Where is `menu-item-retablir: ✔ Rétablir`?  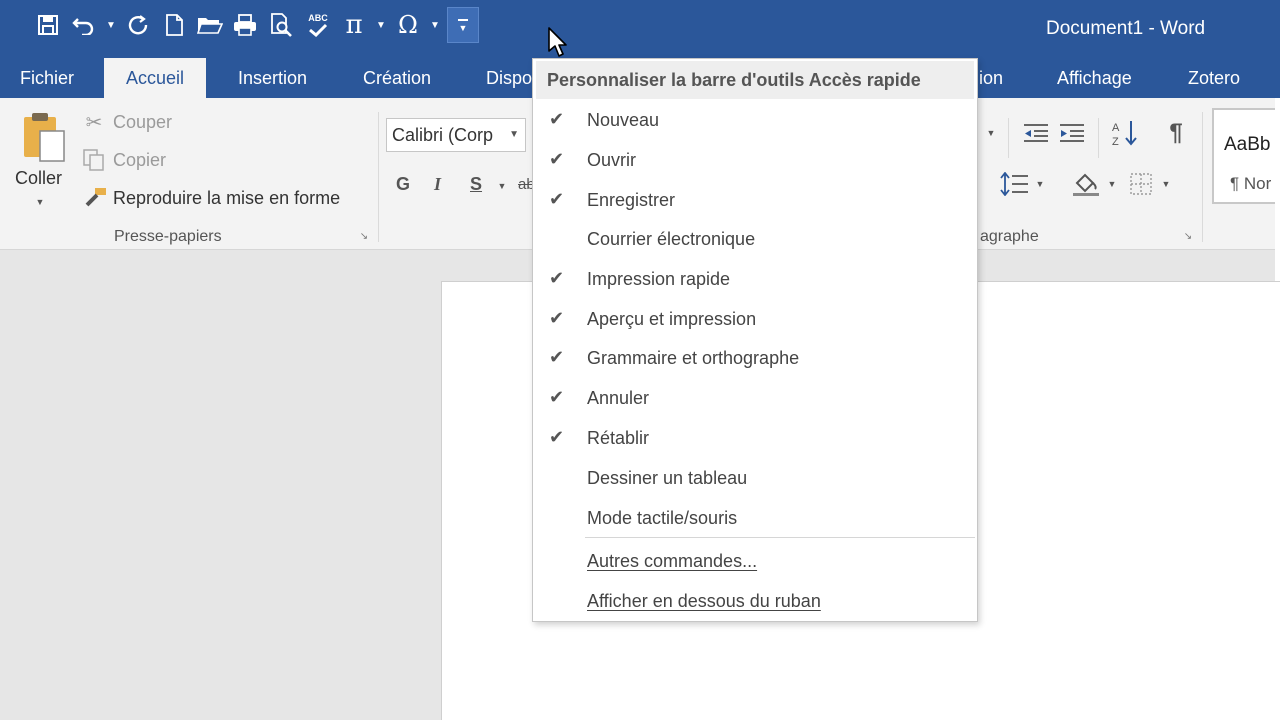
menu-item-retablir: ✔ Rétablir is located at coordinates (755, 438).